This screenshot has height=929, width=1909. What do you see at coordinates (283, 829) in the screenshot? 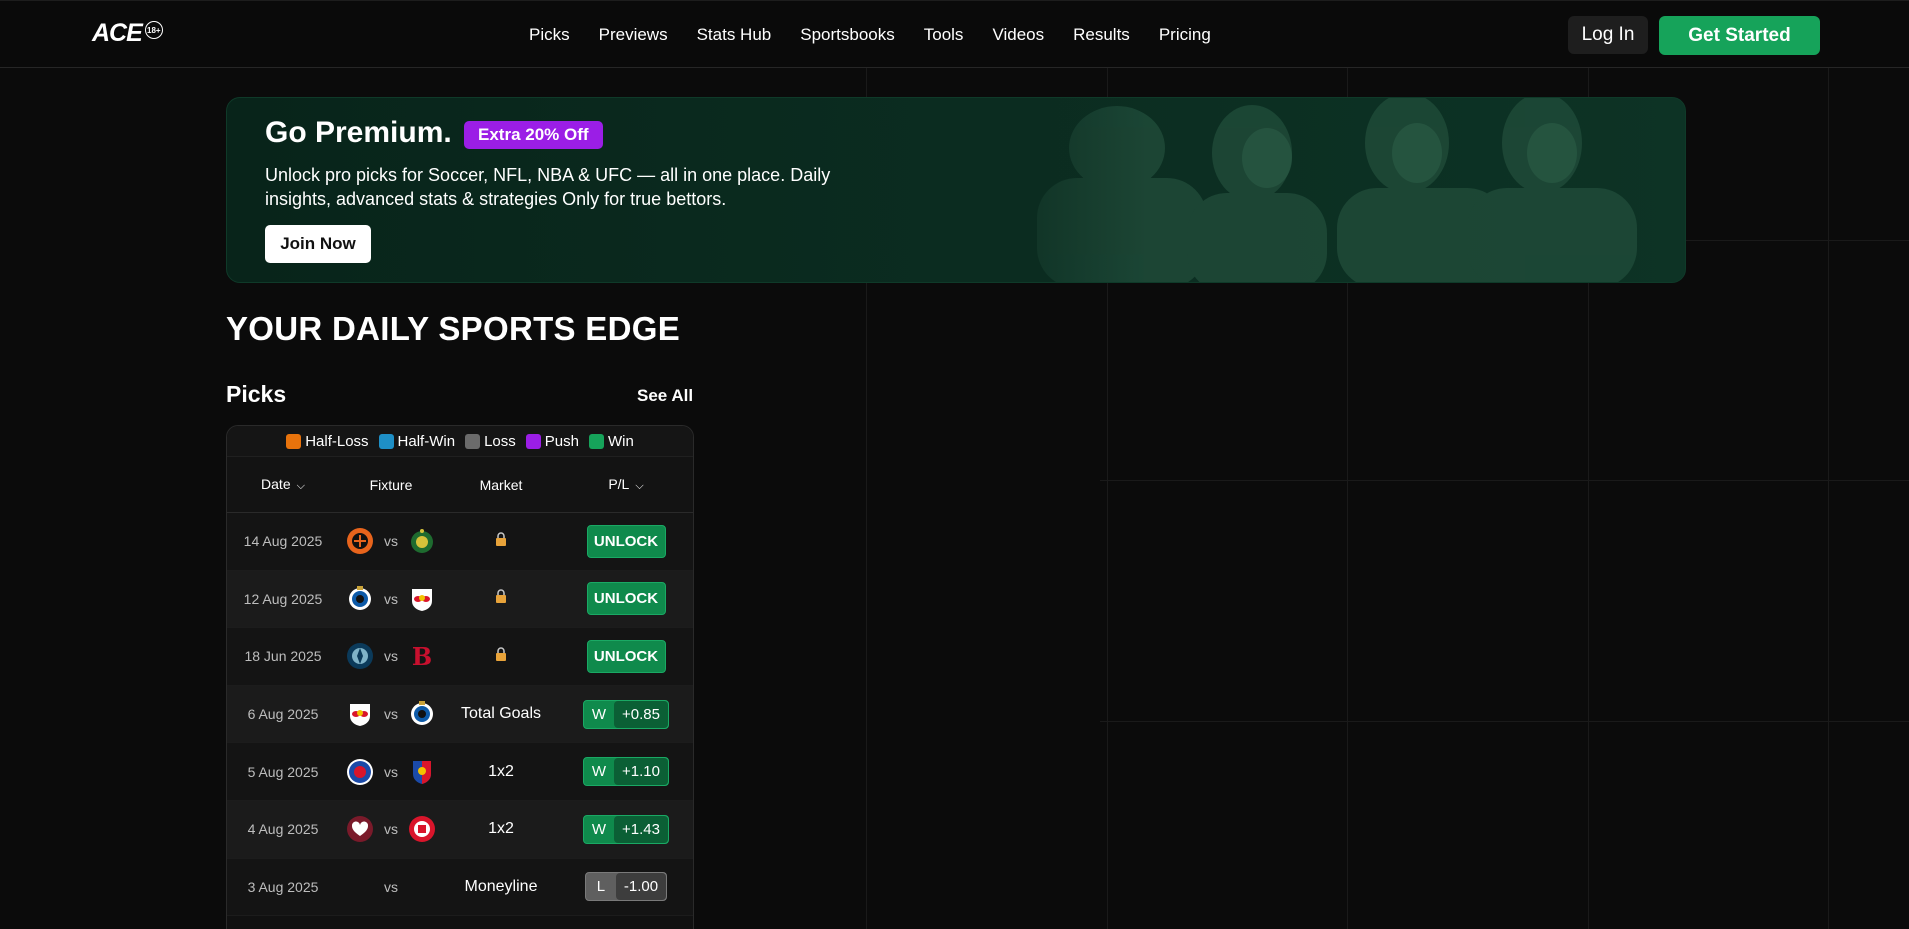
I see `row-date: 4 Aug 2025` at bounding box center [283, 829].